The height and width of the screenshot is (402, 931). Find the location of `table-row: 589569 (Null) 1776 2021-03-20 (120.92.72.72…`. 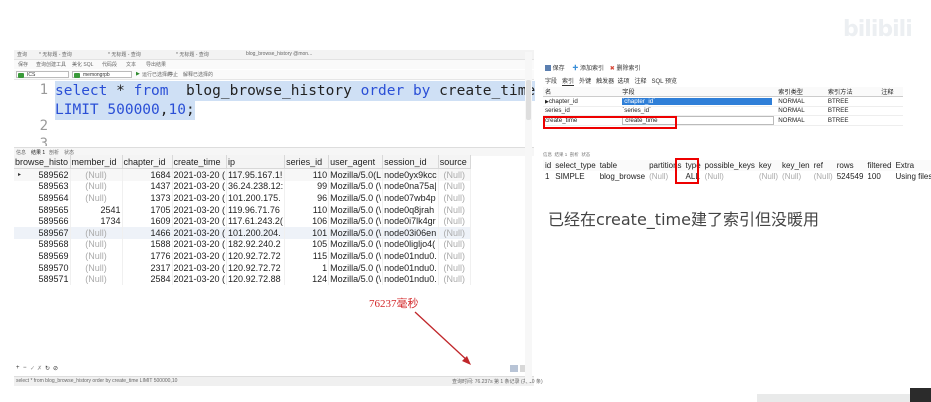

table-row: 589569 (Null) 1776 2021-03-20 (120.92.72.72… is located at coordinates (242, 256).